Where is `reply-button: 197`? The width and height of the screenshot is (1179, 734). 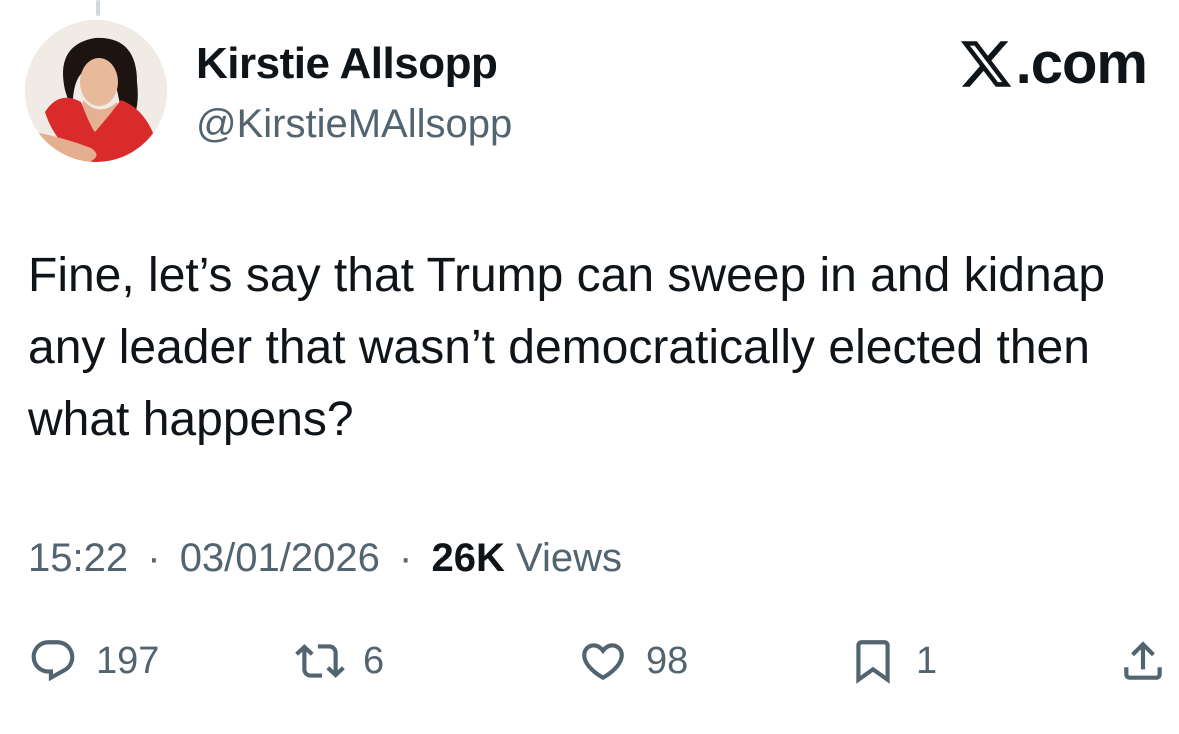
reply-button: 197 is located at coordinates (93, 661).